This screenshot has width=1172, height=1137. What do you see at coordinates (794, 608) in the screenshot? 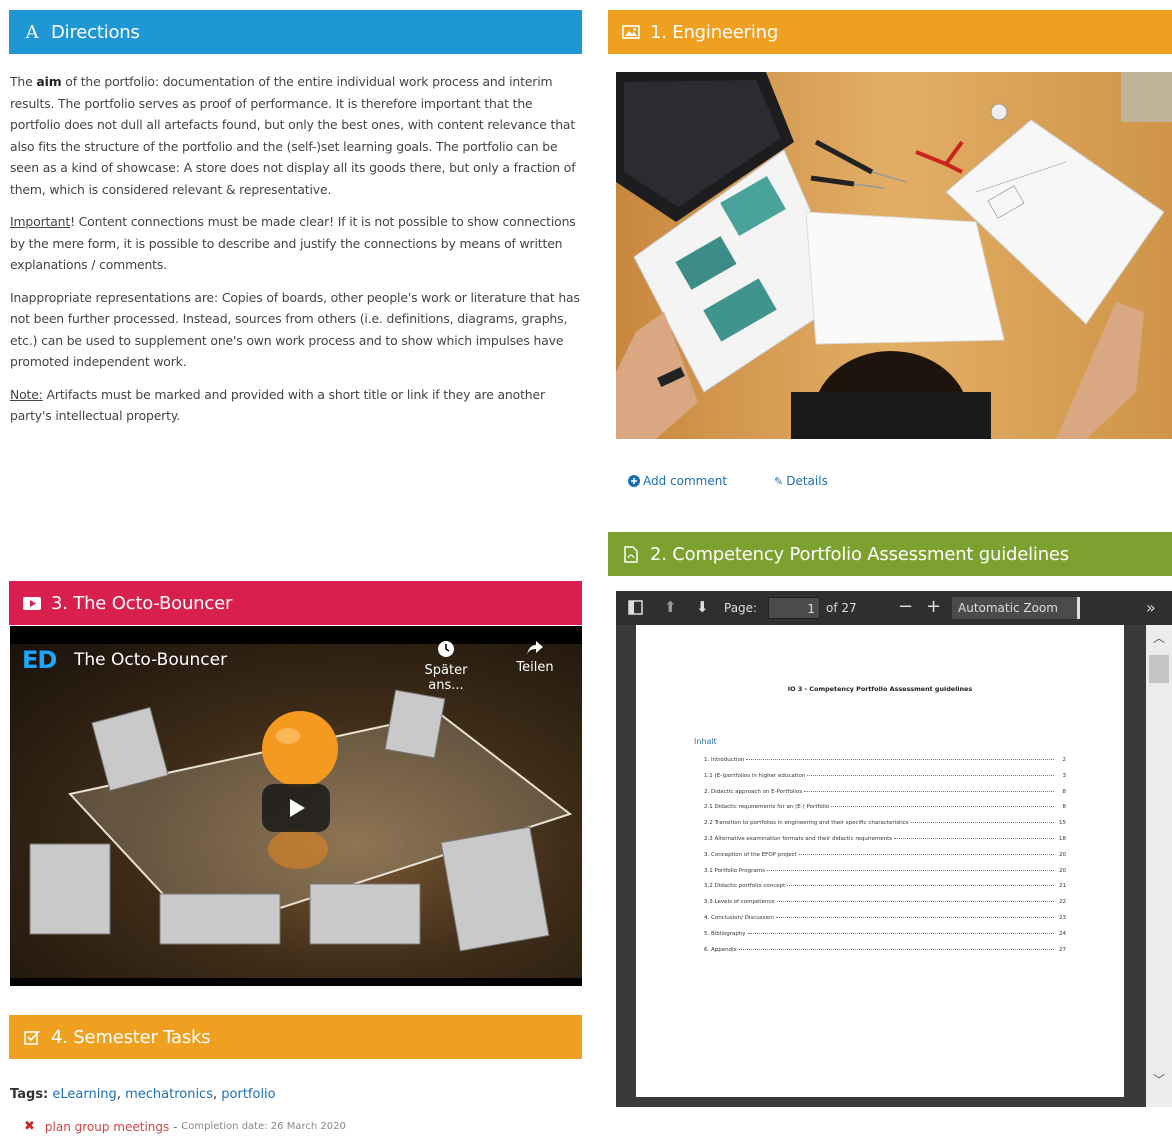
I see `page-number-input: 1` at bounding box center [794, 608].